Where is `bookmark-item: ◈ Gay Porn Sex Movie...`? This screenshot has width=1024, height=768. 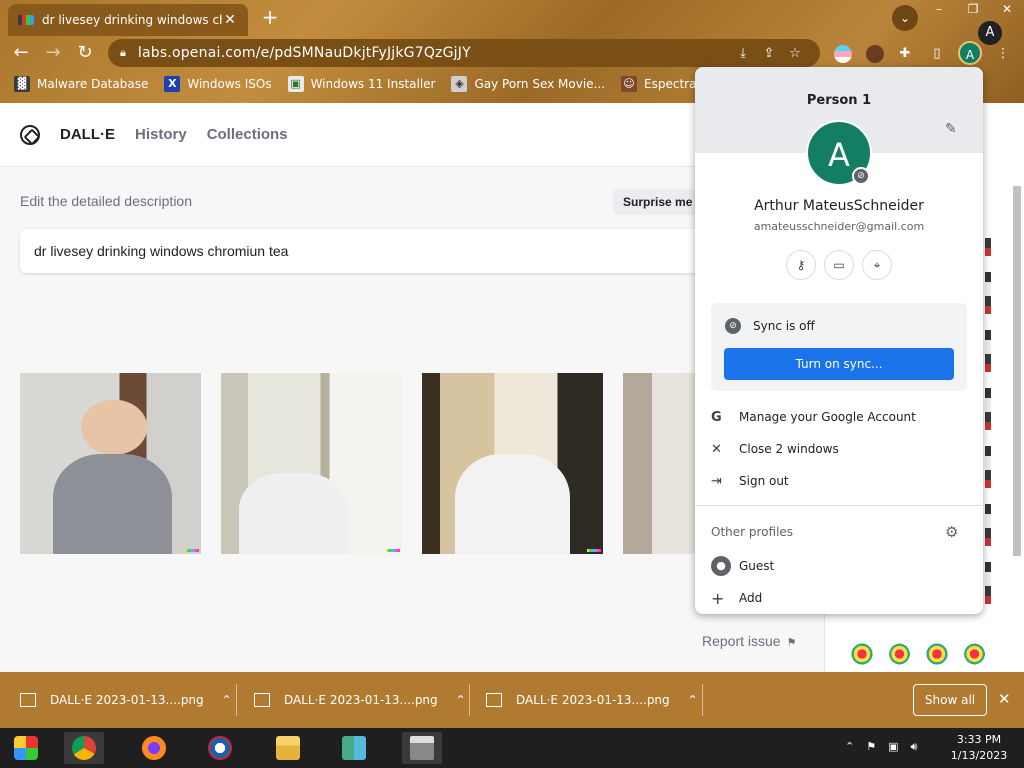 bookmark-item: ◈ Gay Porn Sex Movie... is located at coordinates (528, 84).